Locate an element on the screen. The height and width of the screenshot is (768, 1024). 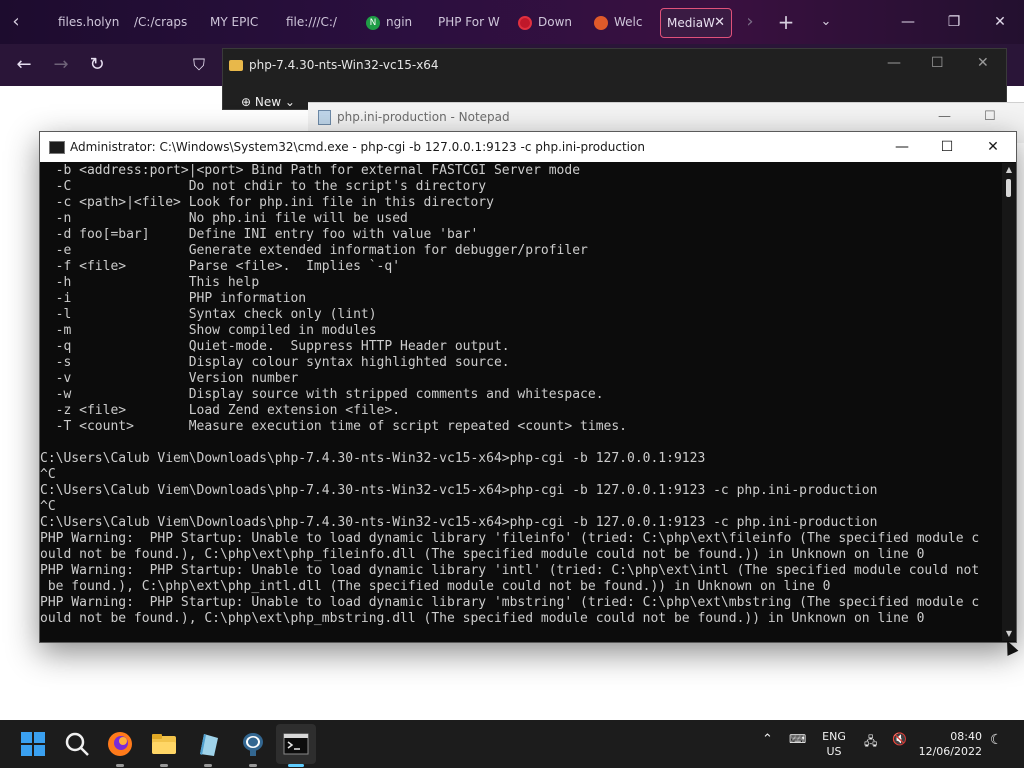
tab-label: file:///C:/ is located at coordinates (311, 22).